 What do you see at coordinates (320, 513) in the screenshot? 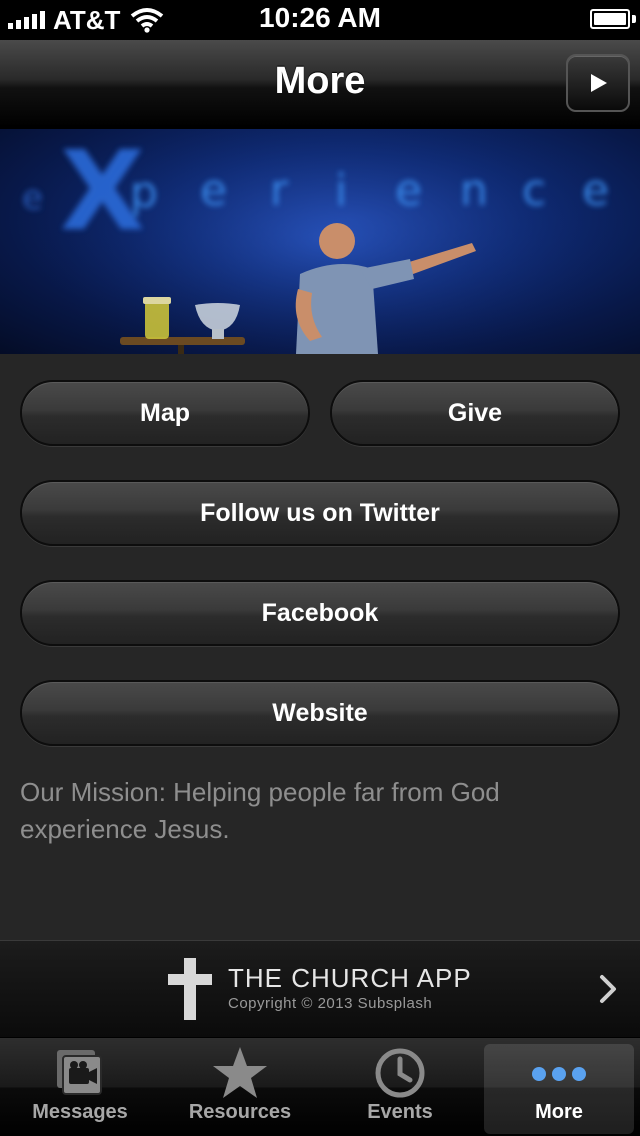
I see `twitter-button: Follow us on Twitter` at bounding box center [320, 513].